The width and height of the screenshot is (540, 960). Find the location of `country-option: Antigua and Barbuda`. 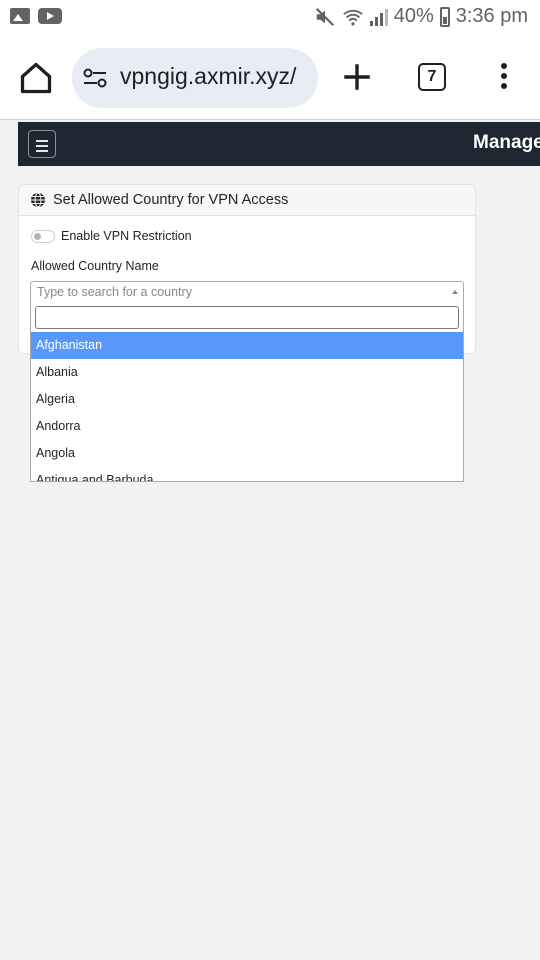

country-option: Antigua and Barbuda is located at coordinates (247, 474).